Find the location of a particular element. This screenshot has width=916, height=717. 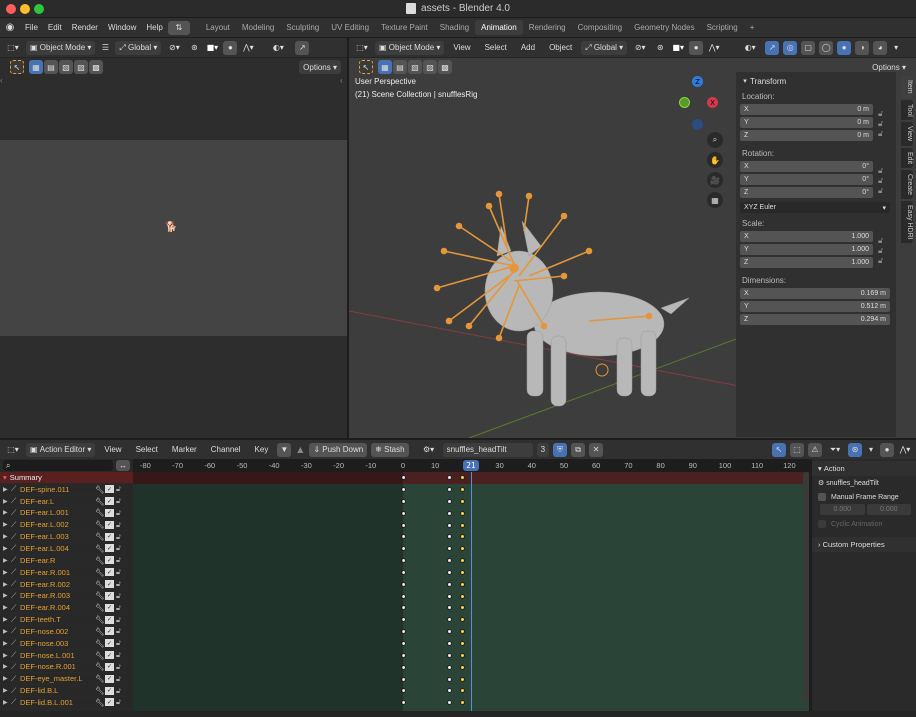

menu-window: Window is located at coordinates (122, 27).